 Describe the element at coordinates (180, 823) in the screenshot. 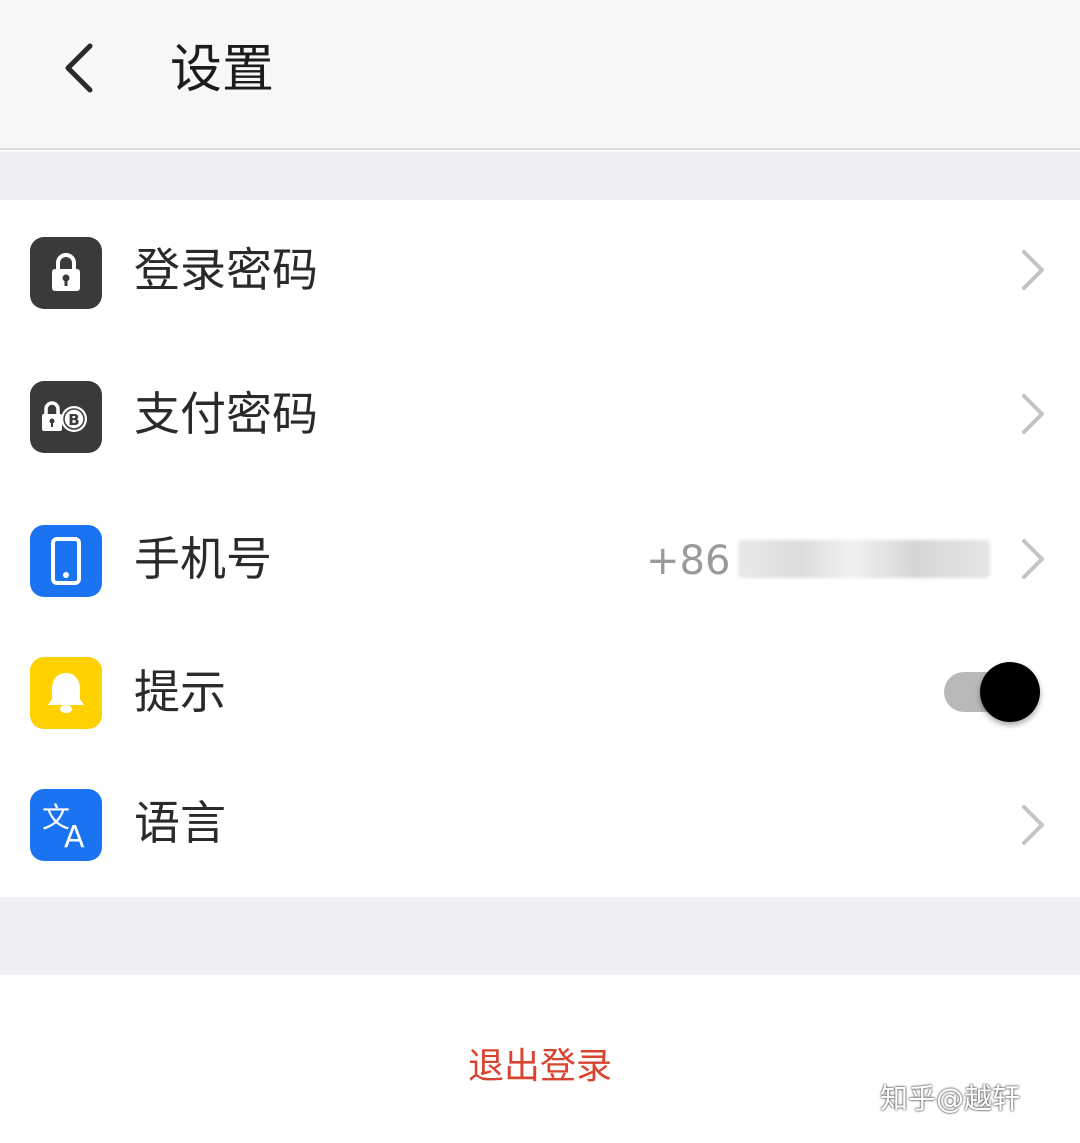

I see `settings-row-label: 语言` at that location.